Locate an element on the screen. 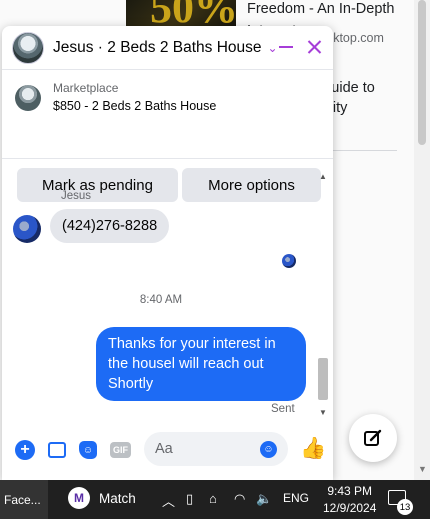 The image size is (430, 519). sender-avatar is located at coordinates (27, 229).